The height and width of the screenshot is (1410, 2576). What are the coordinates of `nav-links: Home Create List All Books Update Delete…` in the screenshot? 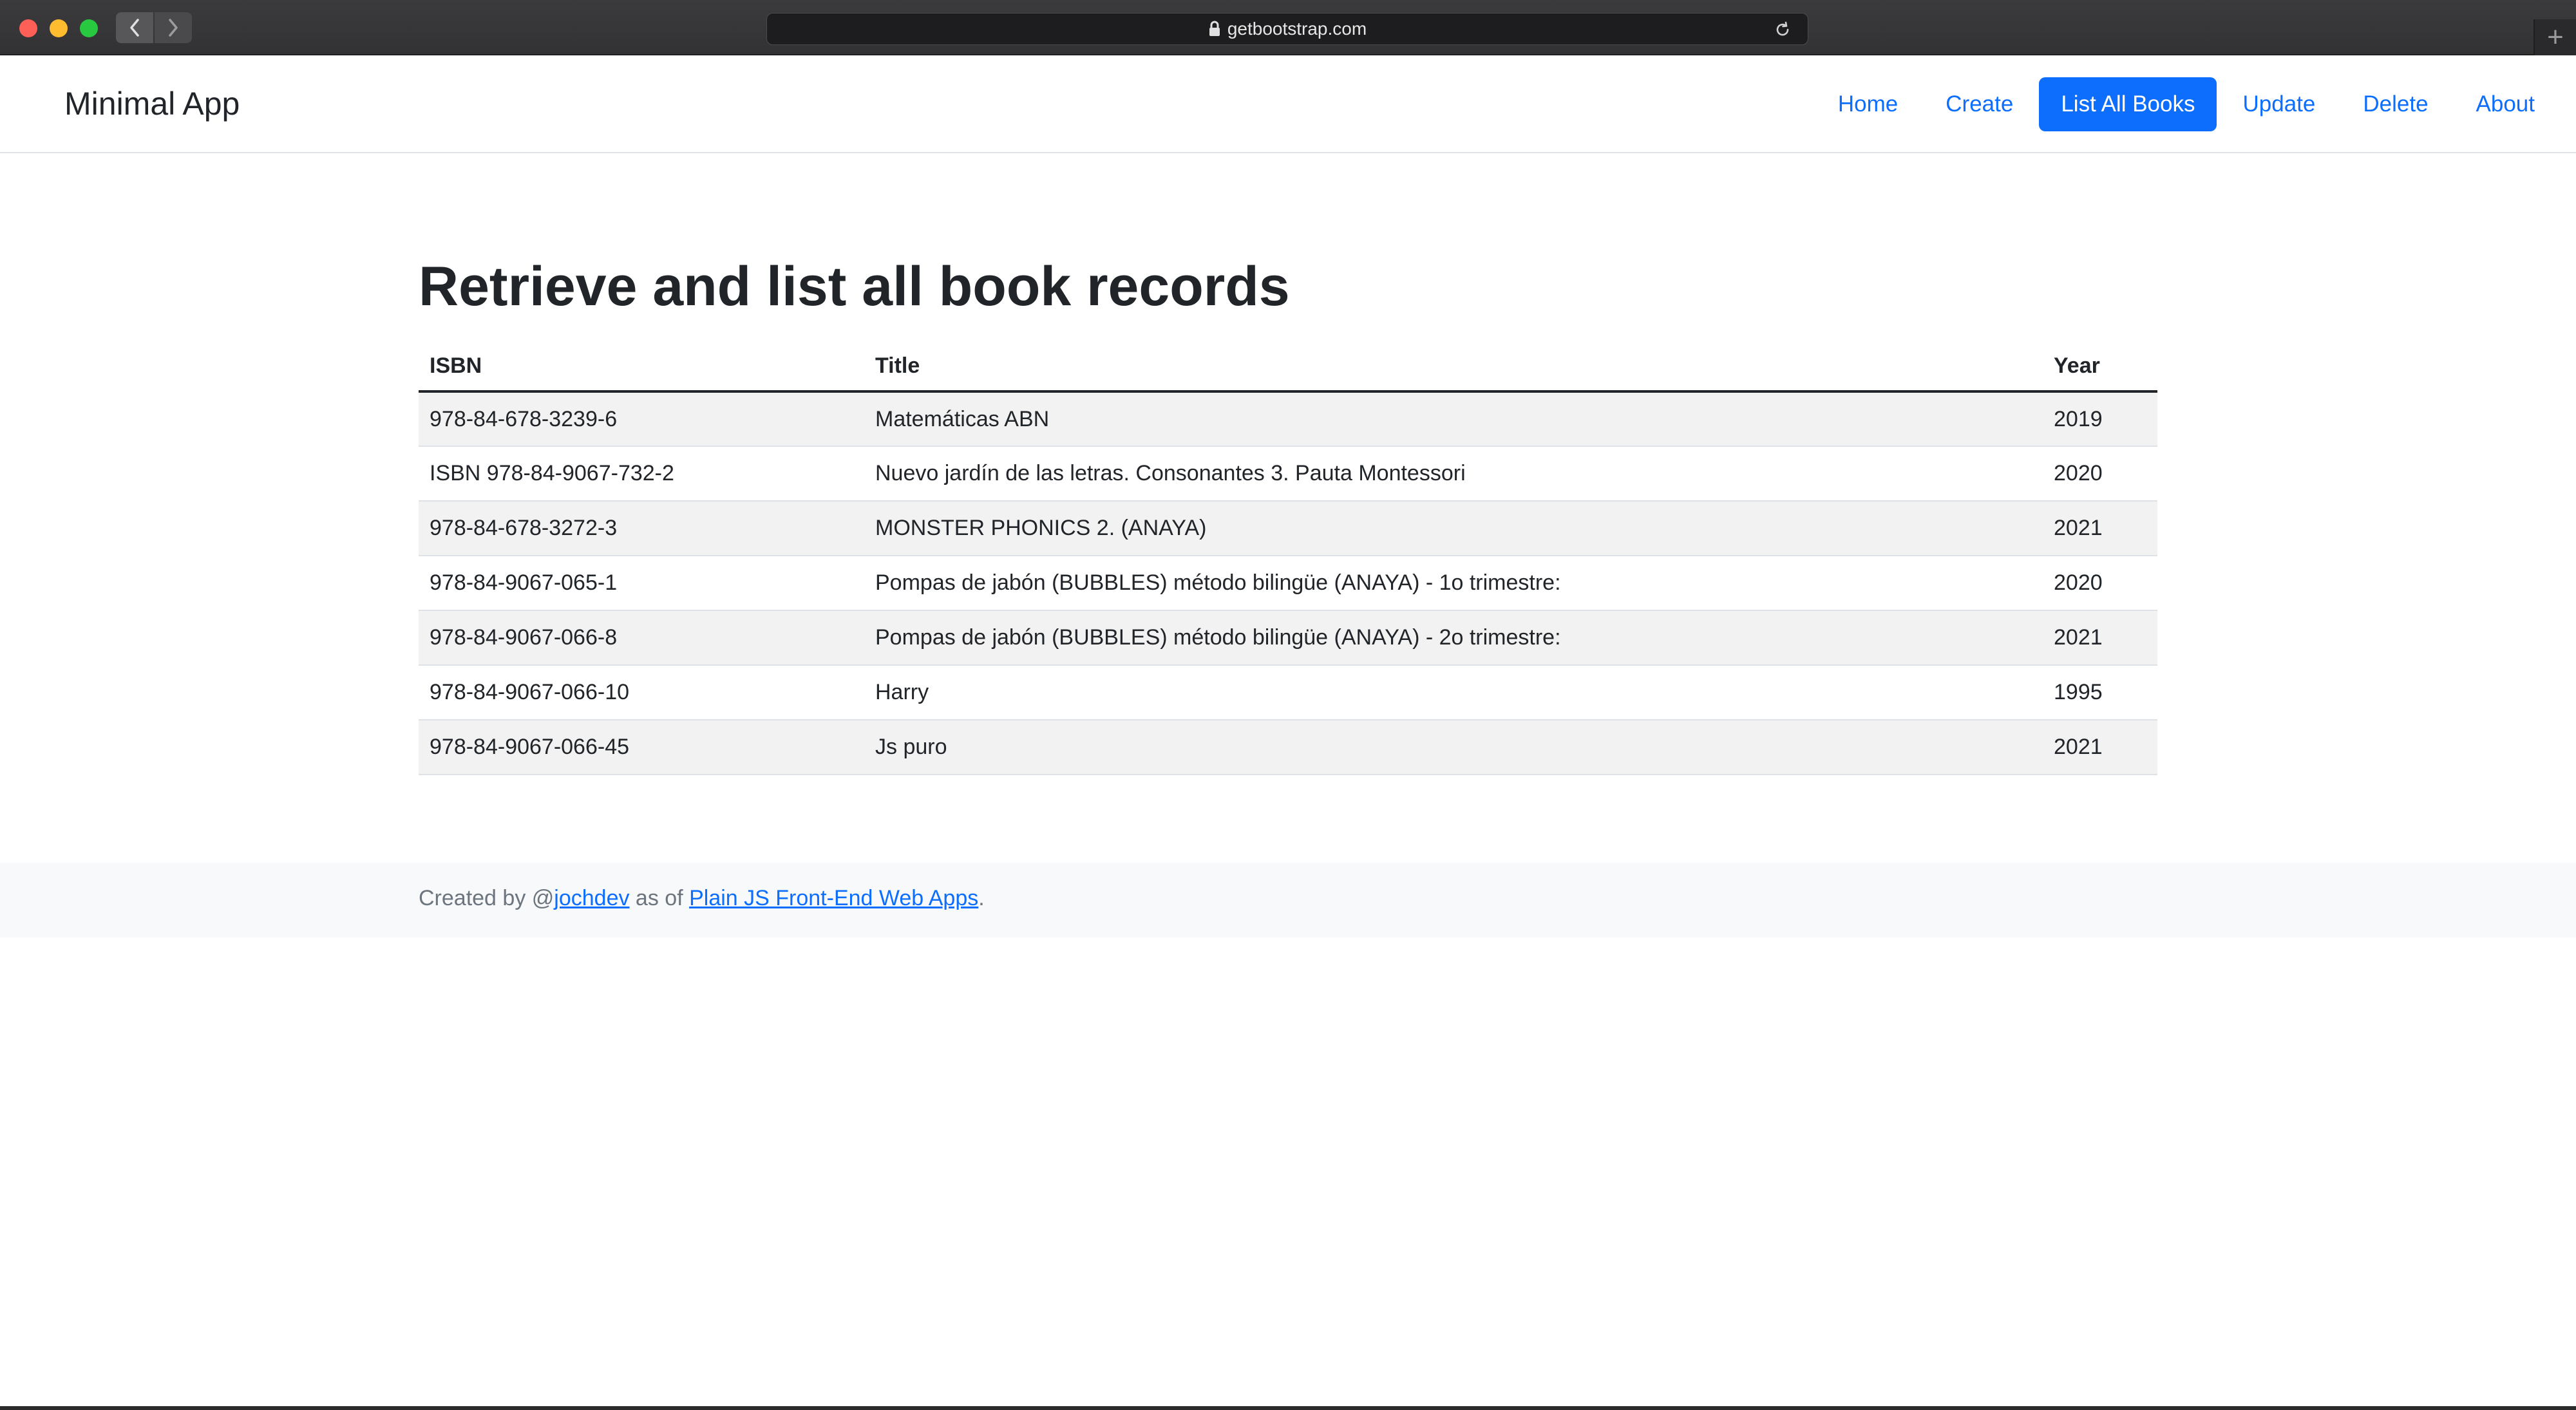 It's located at (2184, 104).